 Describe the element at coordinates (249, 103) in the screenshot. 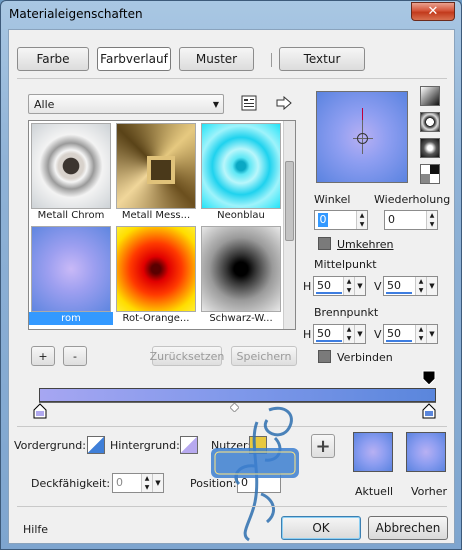

I see `resource-manager-icon` at that location.